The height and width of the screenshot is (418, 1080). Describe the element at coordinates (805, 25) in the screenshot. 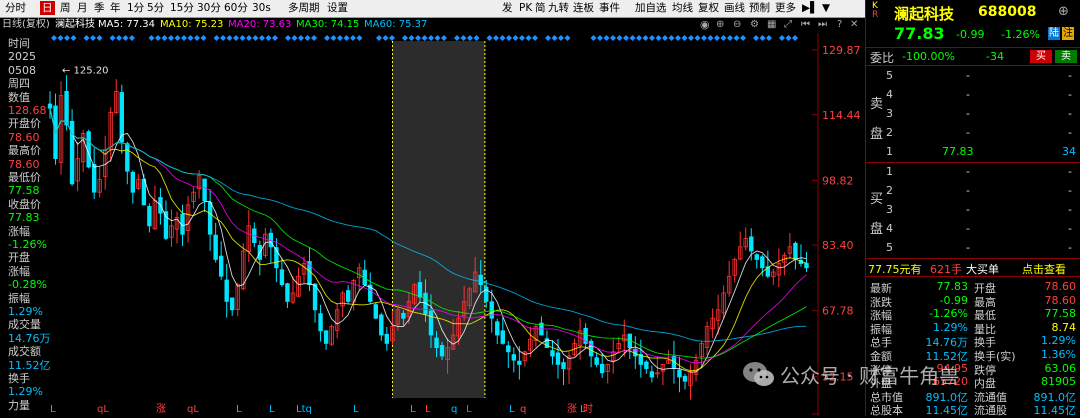

I see `prev-icon: ⏮` at that location.